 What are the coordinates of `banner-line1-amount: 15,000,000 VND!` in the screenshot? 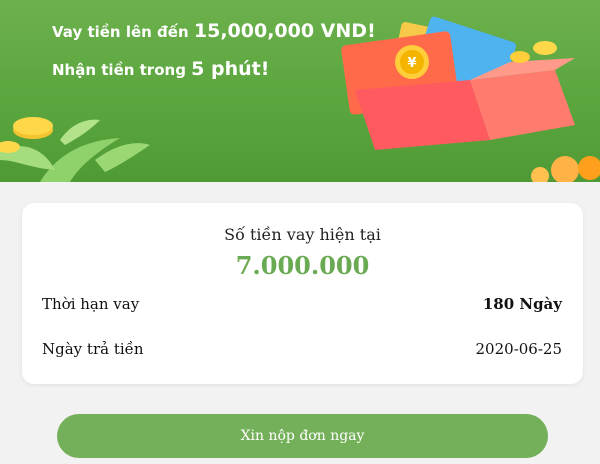 It's located at (284, 31).